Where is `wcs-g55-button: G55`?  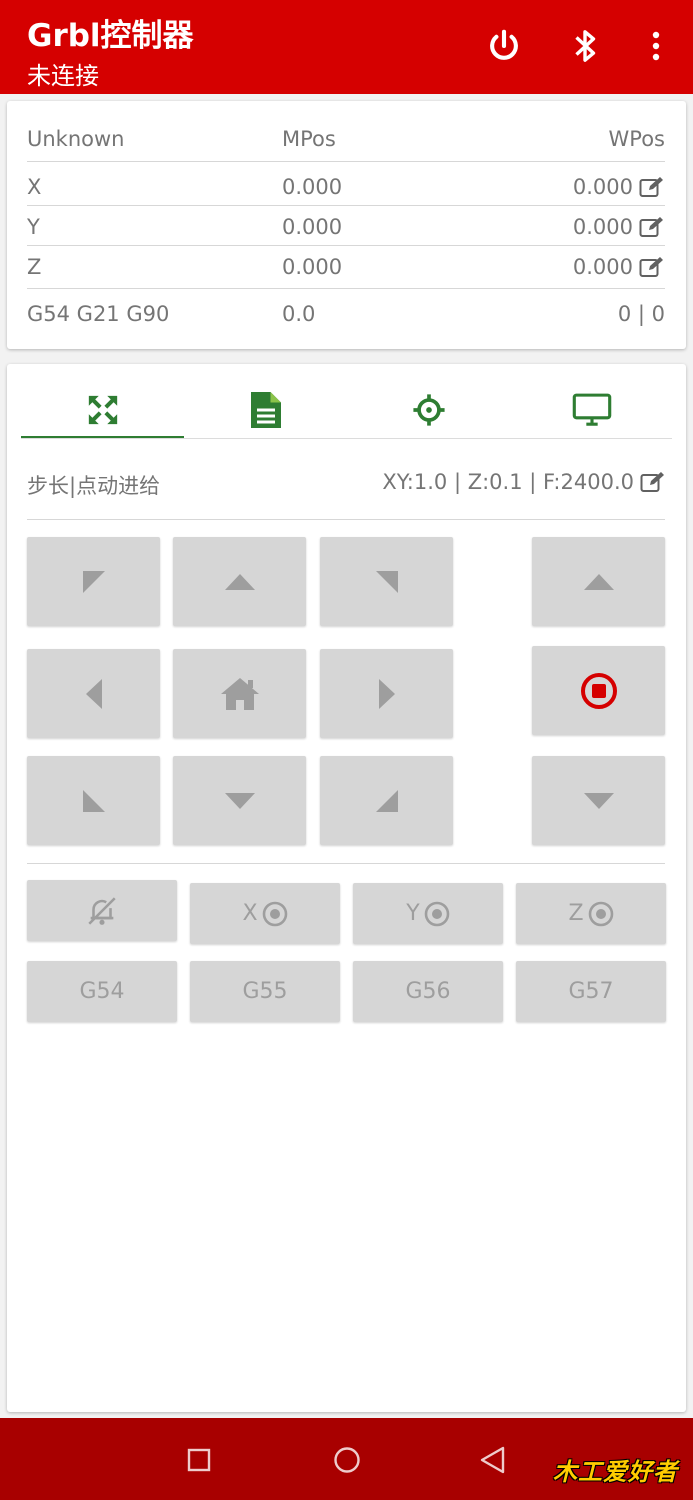
wcs-g55-button: G55 is located at coordinates (265, 991).